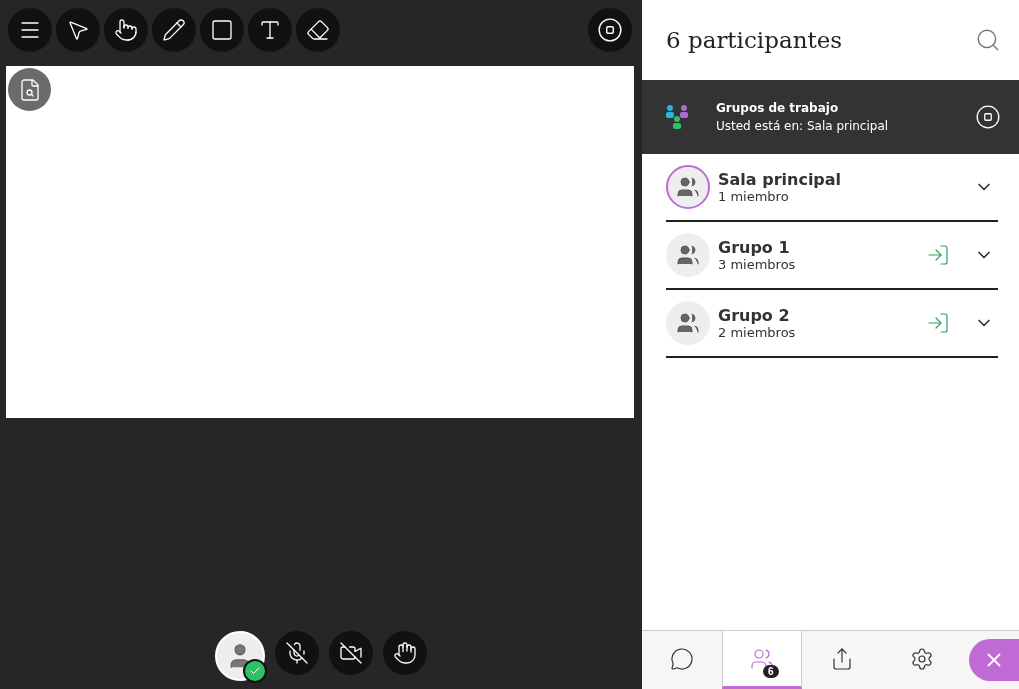 This screenshot has height=689, width=1019. I want to click on participants-tab: 6, so click(762, 660).